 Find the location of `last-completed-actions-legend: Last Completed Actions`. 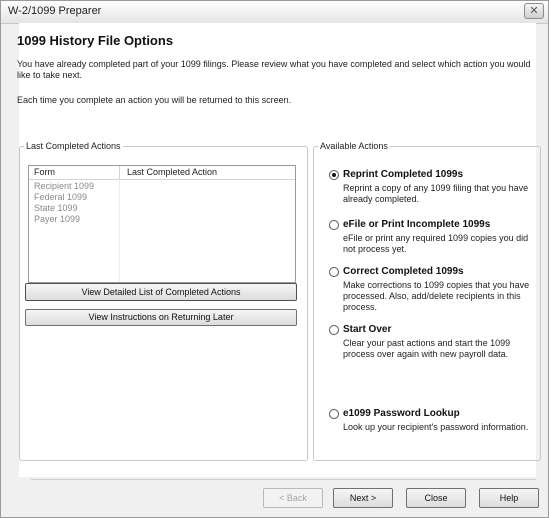

last-completed-actions-legend: Last Completed Actions is located at coordinates (73, 146).